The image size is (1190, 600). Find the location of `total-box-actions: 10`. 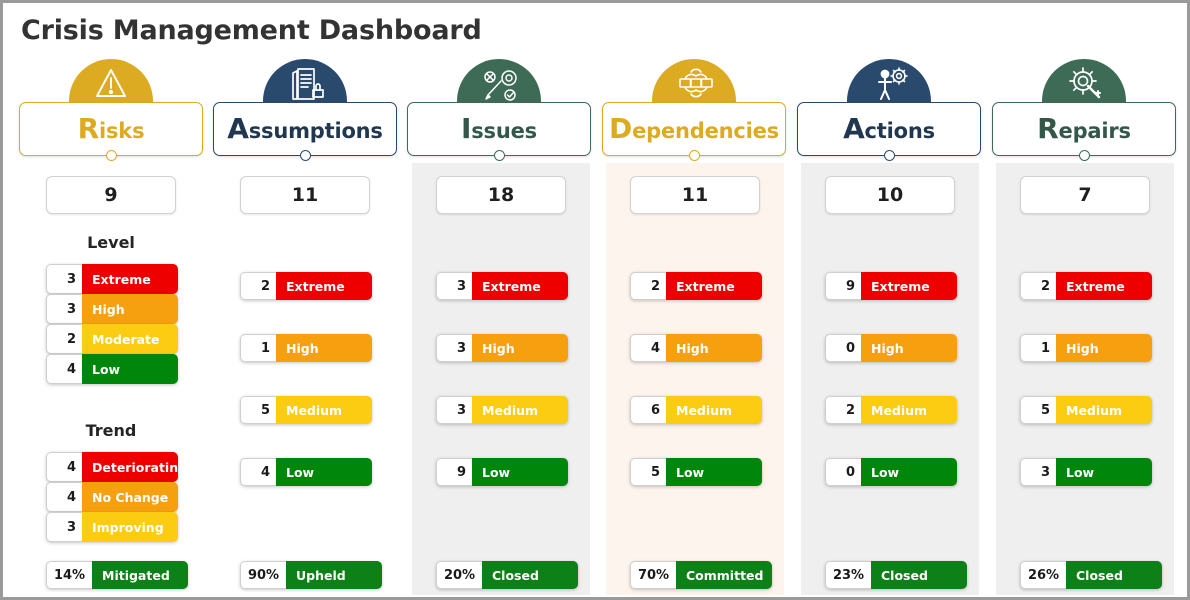

total-box-actions: 10 is located at coordinates (890, 195).